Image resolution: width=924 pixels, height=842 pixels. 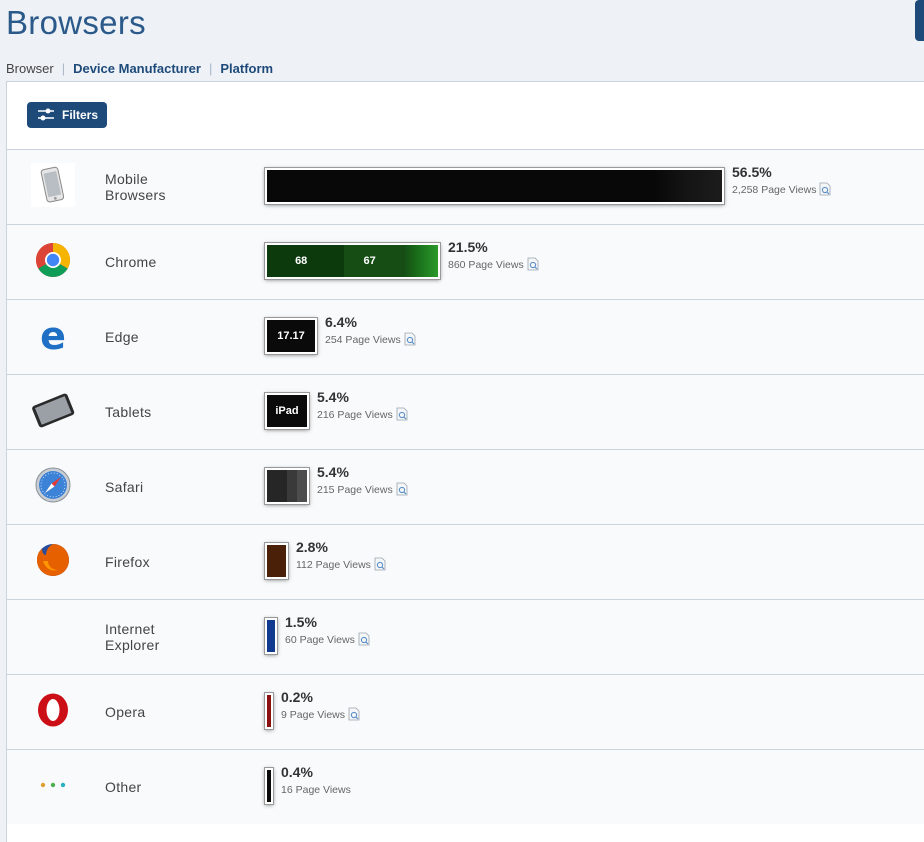 I want to click on browser-name-line: Opera, so click(x=125, y=712).